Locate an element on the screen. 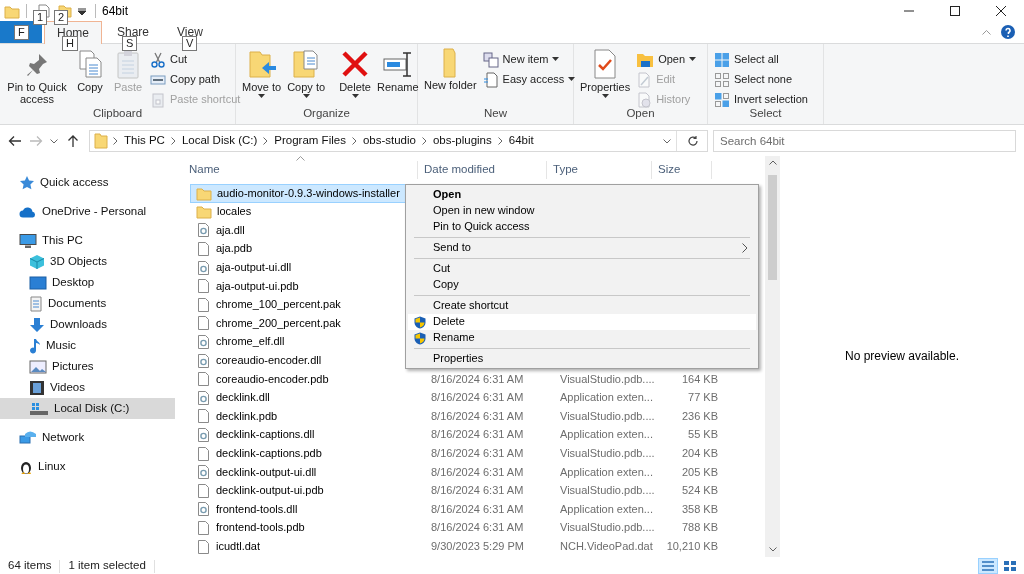  file-size: 77 KB is located at coordinates (703, 397).